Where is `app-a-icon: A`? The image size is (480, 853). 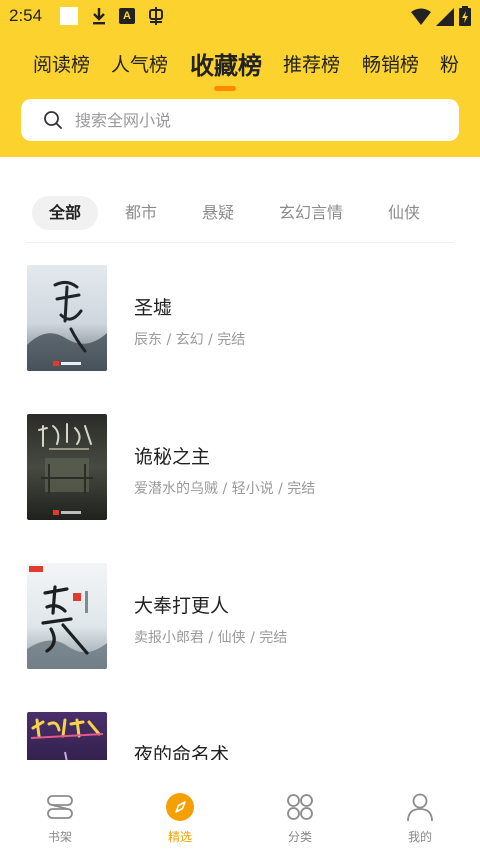
app-a-icon: A is located at coordinates (127, 16).